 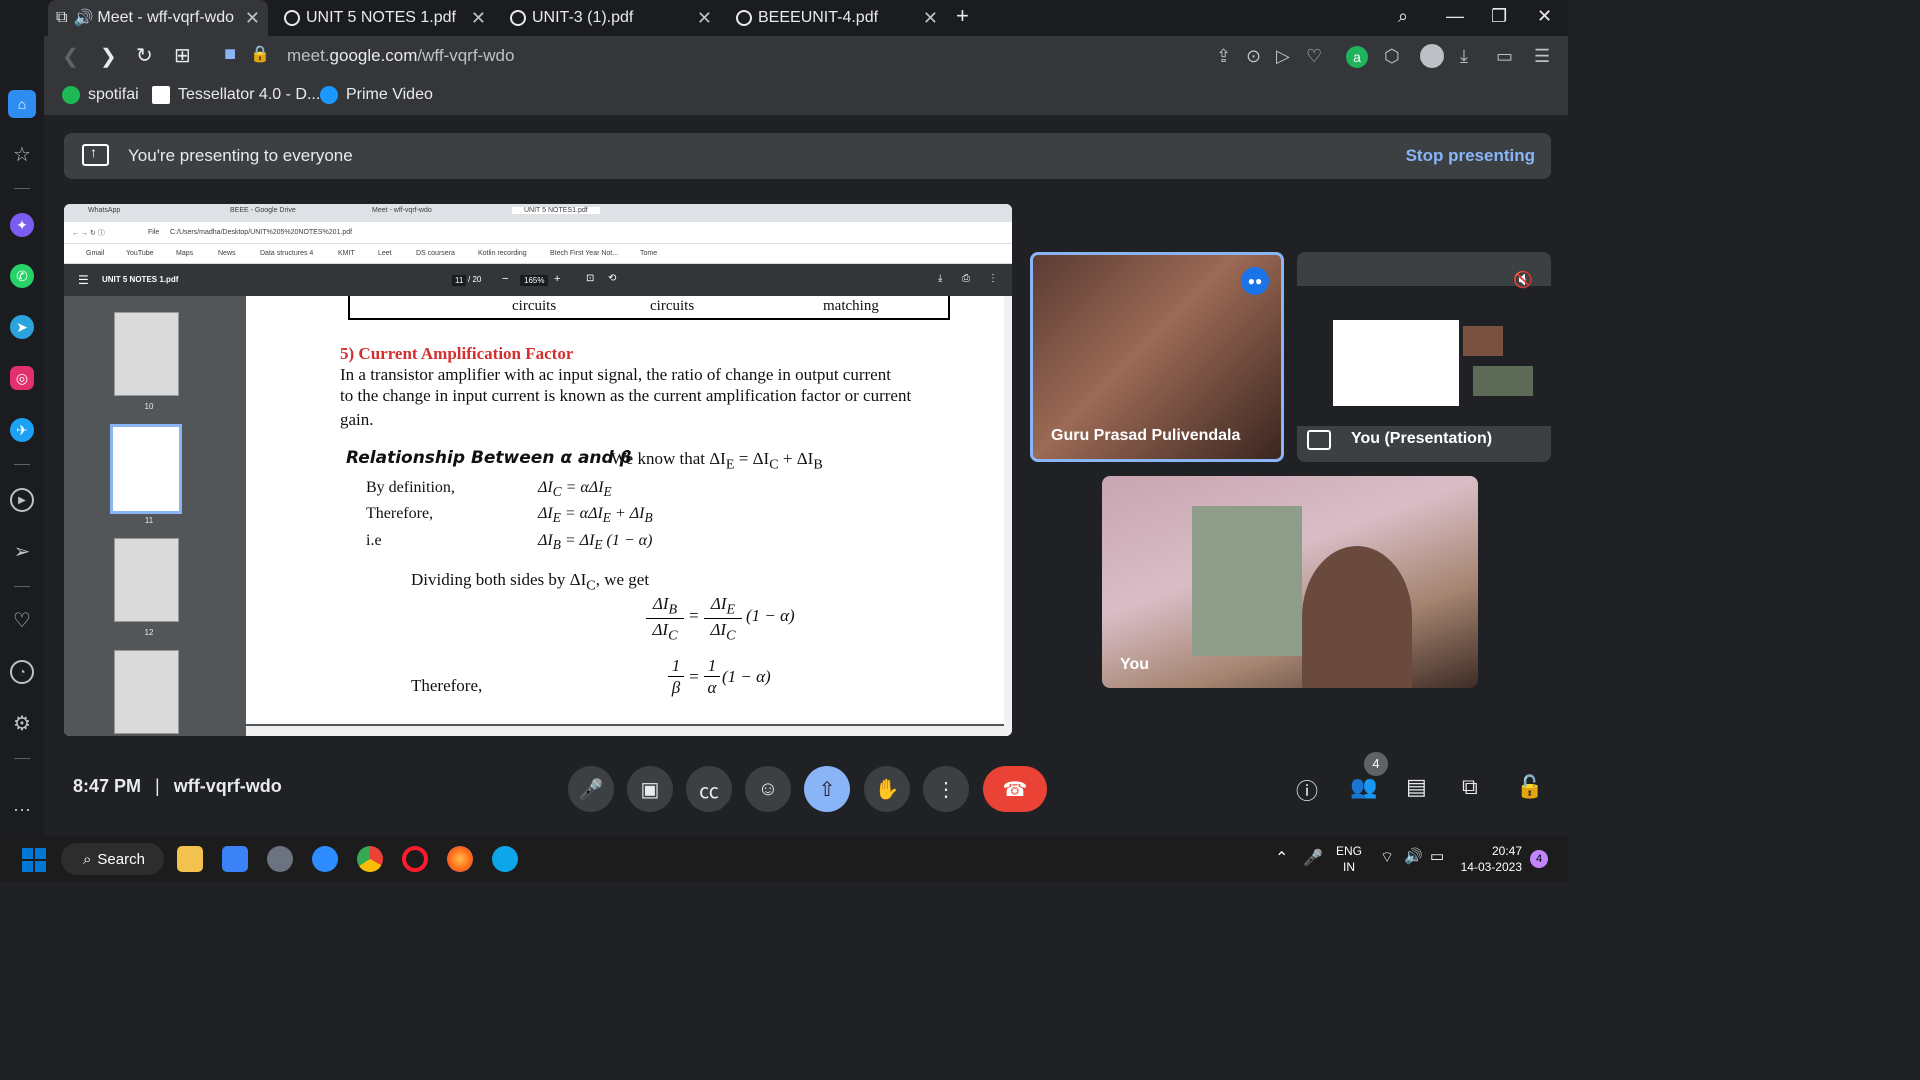 What do you see at coordinates (22, 723) in the screenshot?
I see `settings-icon: ⚙` at bounding box center [22, 723].